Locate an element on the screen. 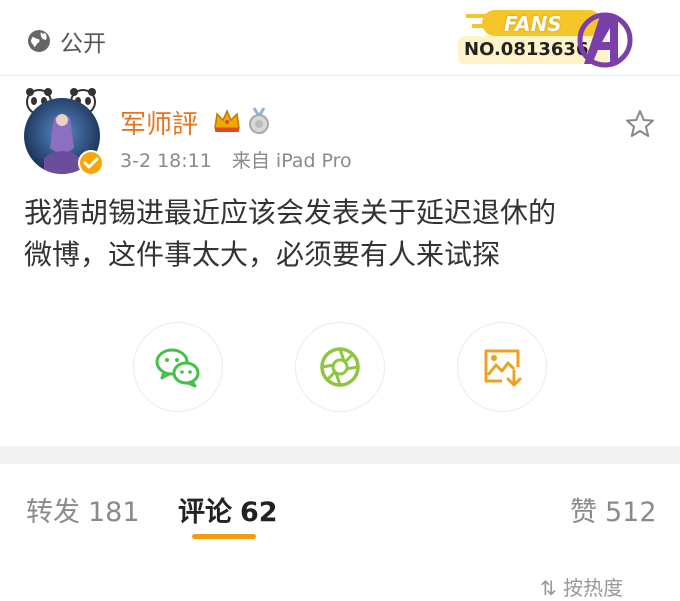 This screenshot has height=601, width=680. post-meta: 3-2 18:11 来自 iPad Pro is located at coordinates (236, 159).